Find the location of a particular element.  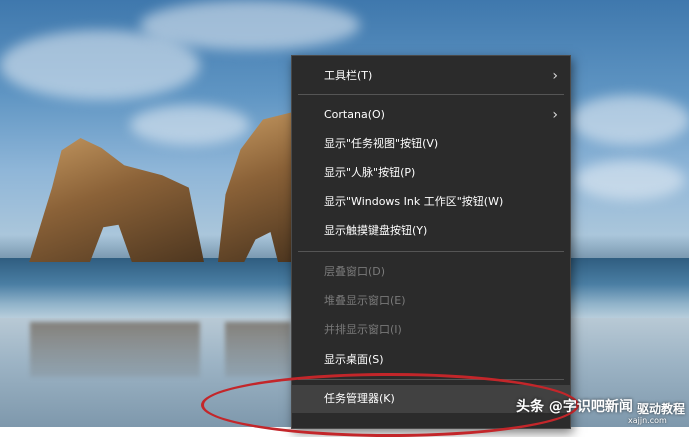

menu-item-show-touch-keyboard-button: 显示触摸键盘按钮(Y) is located at coordinates (431, 231).